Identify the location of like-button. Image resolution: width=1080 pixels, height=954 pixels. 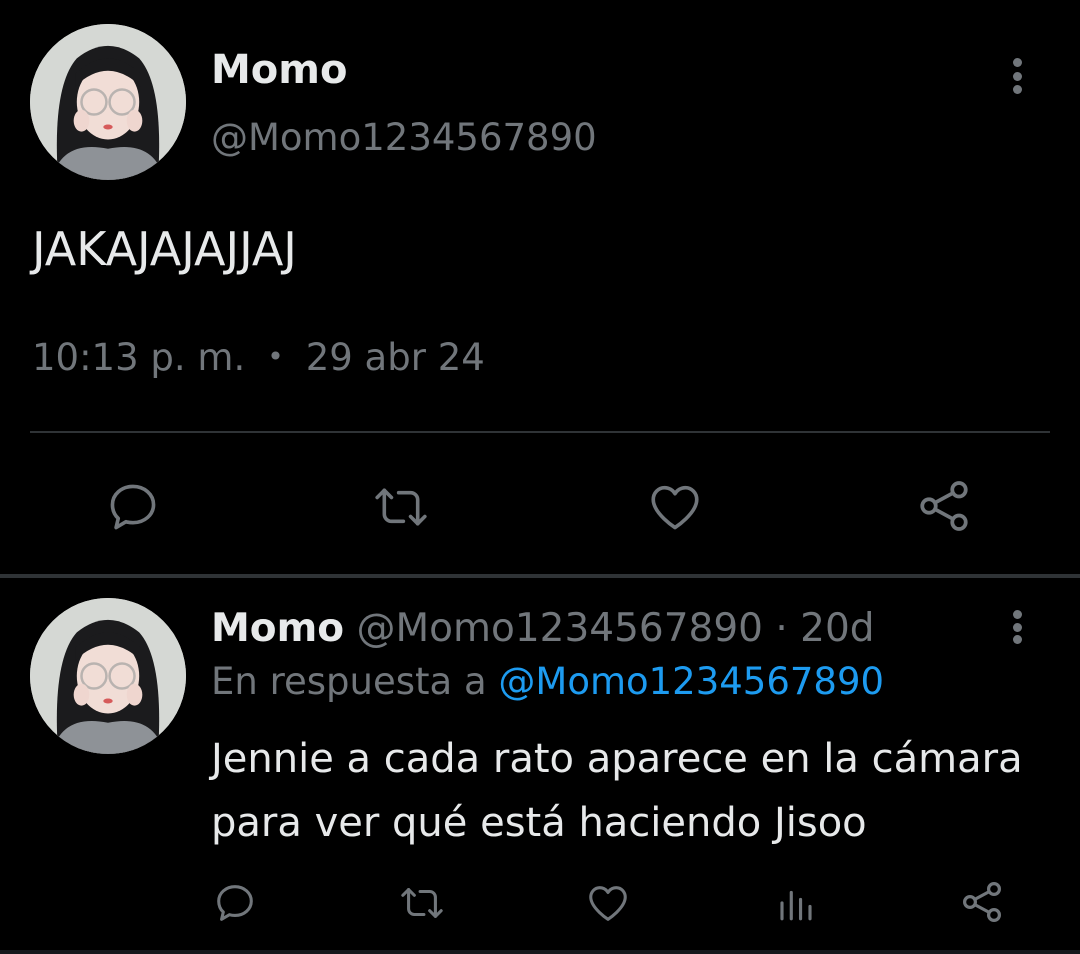
(675, 507).